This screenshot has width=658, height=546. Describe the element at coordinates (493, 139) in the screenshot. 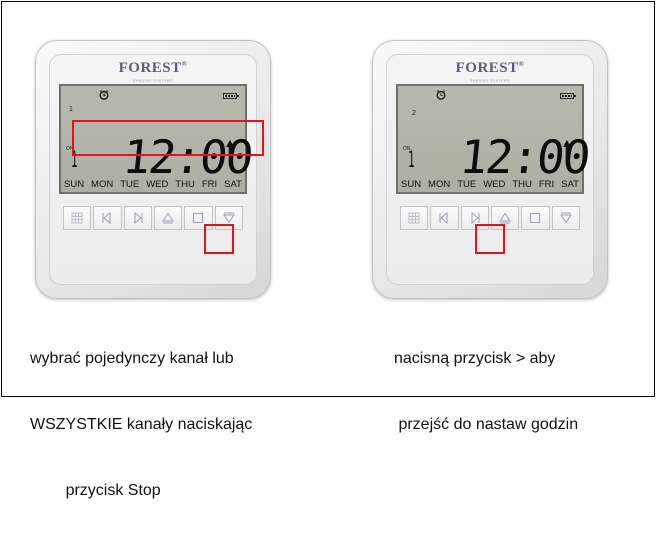

I see `lcd-display: 2 ON 1 12:00 SUN MON TUE WED THU FRI SAT` at that location.